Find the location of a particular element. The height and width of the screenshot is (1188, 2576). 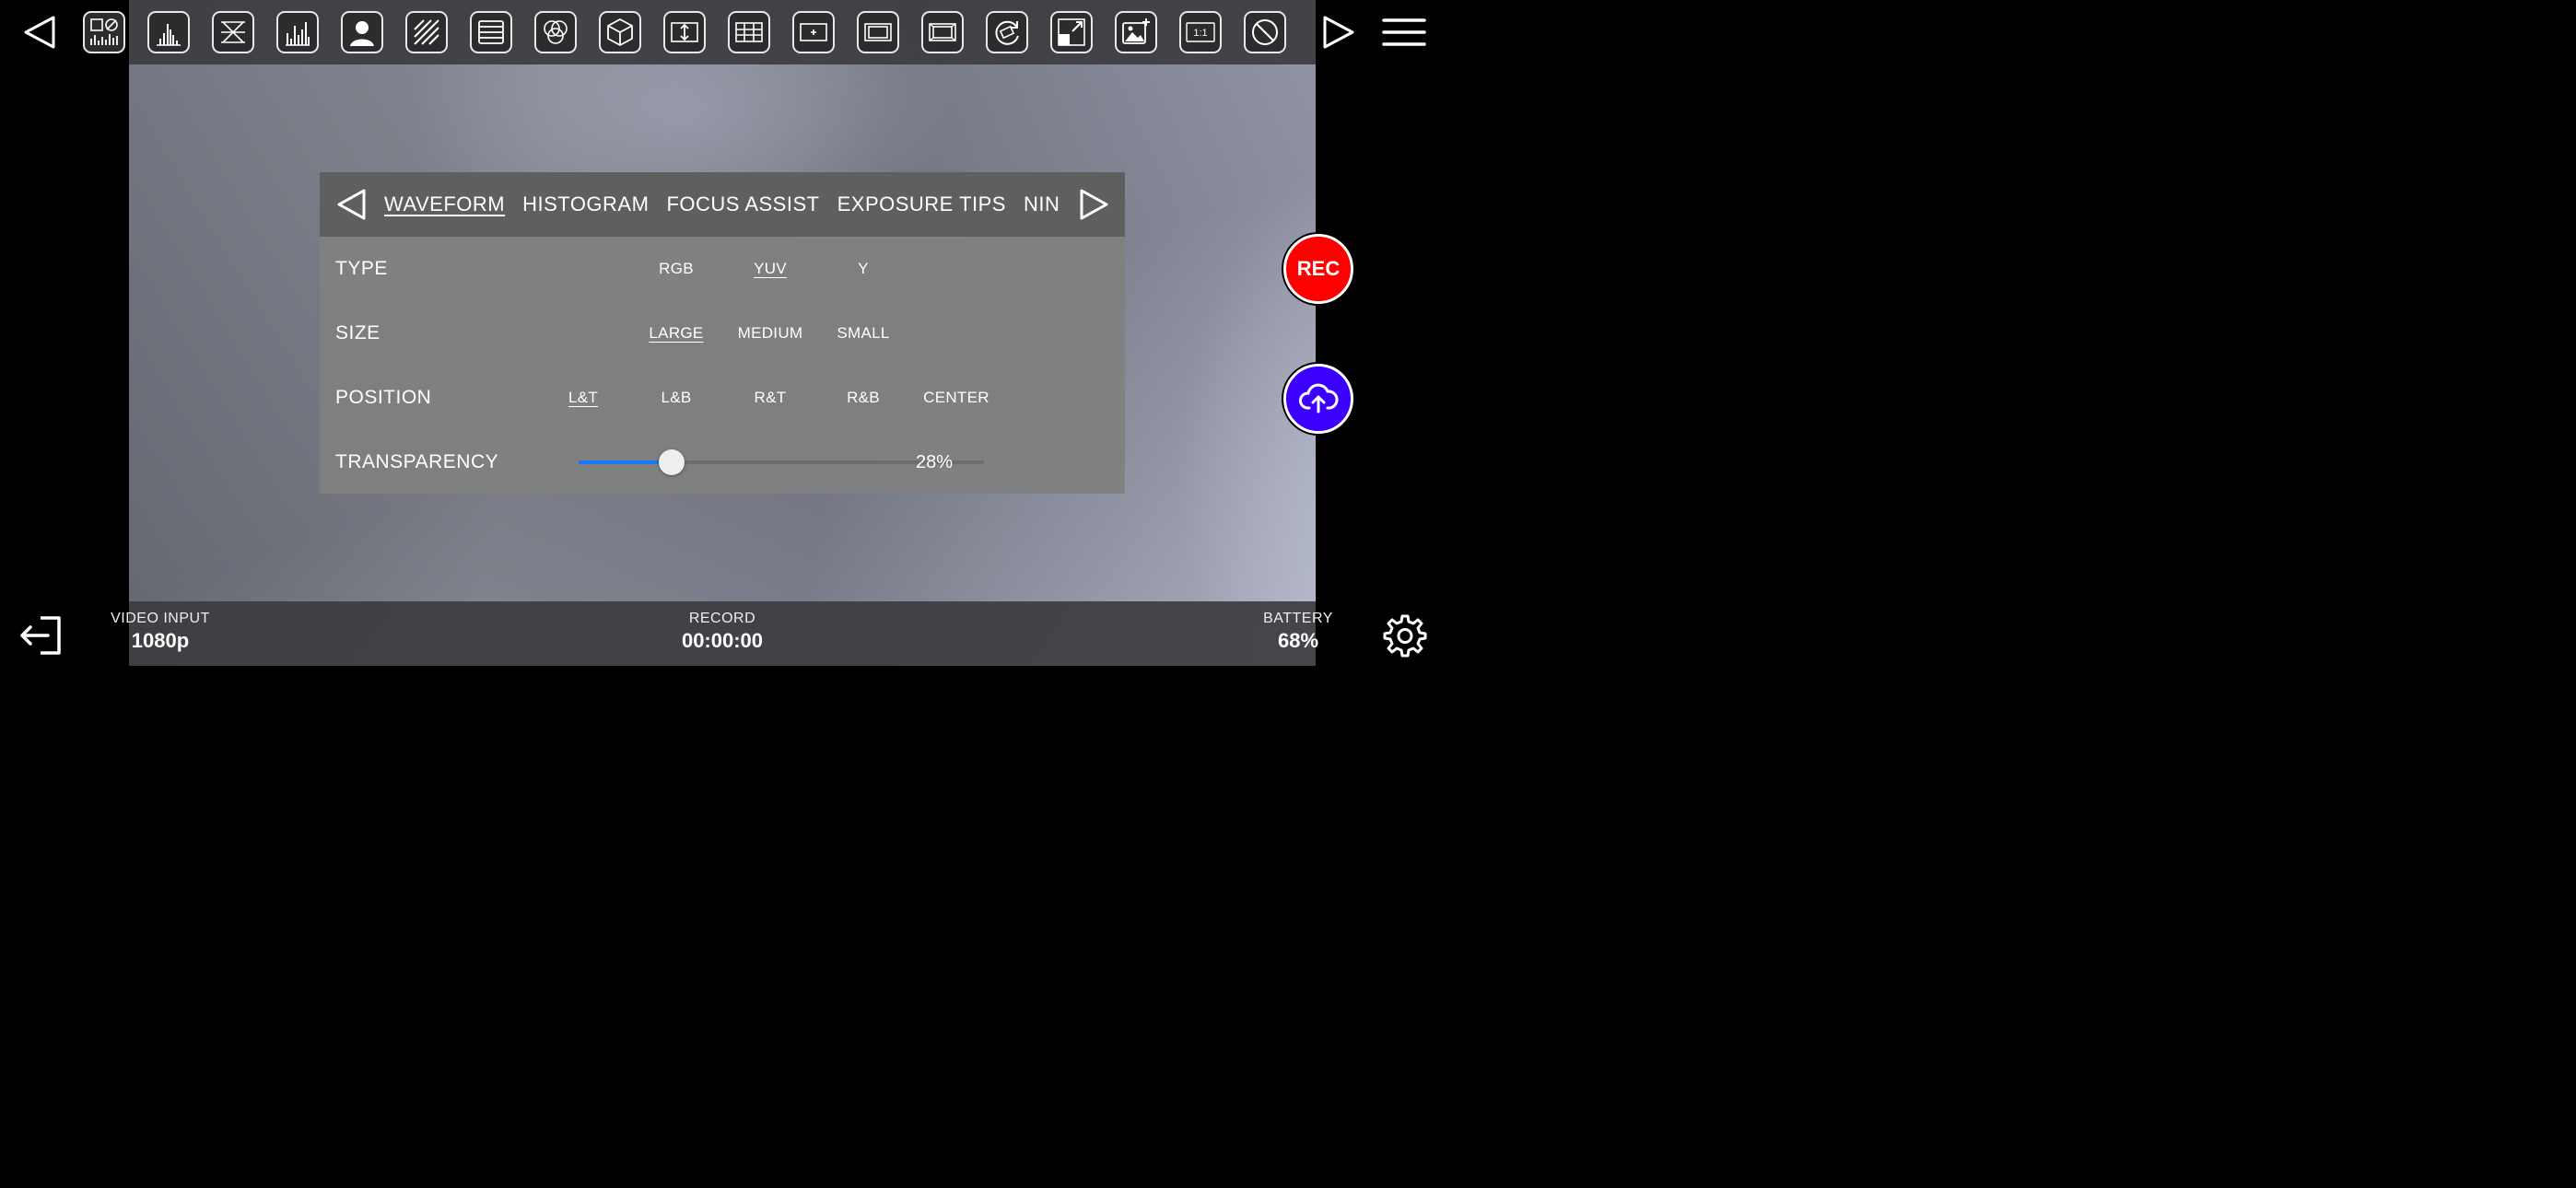

position-option-rb: R&B is located at coordinates (863, 398).